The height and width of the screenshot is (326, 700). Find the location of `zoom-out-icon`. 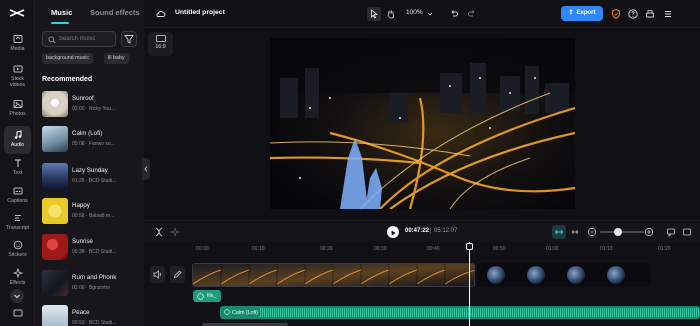

zoom-out-icon is located at coordinates (592, 232).